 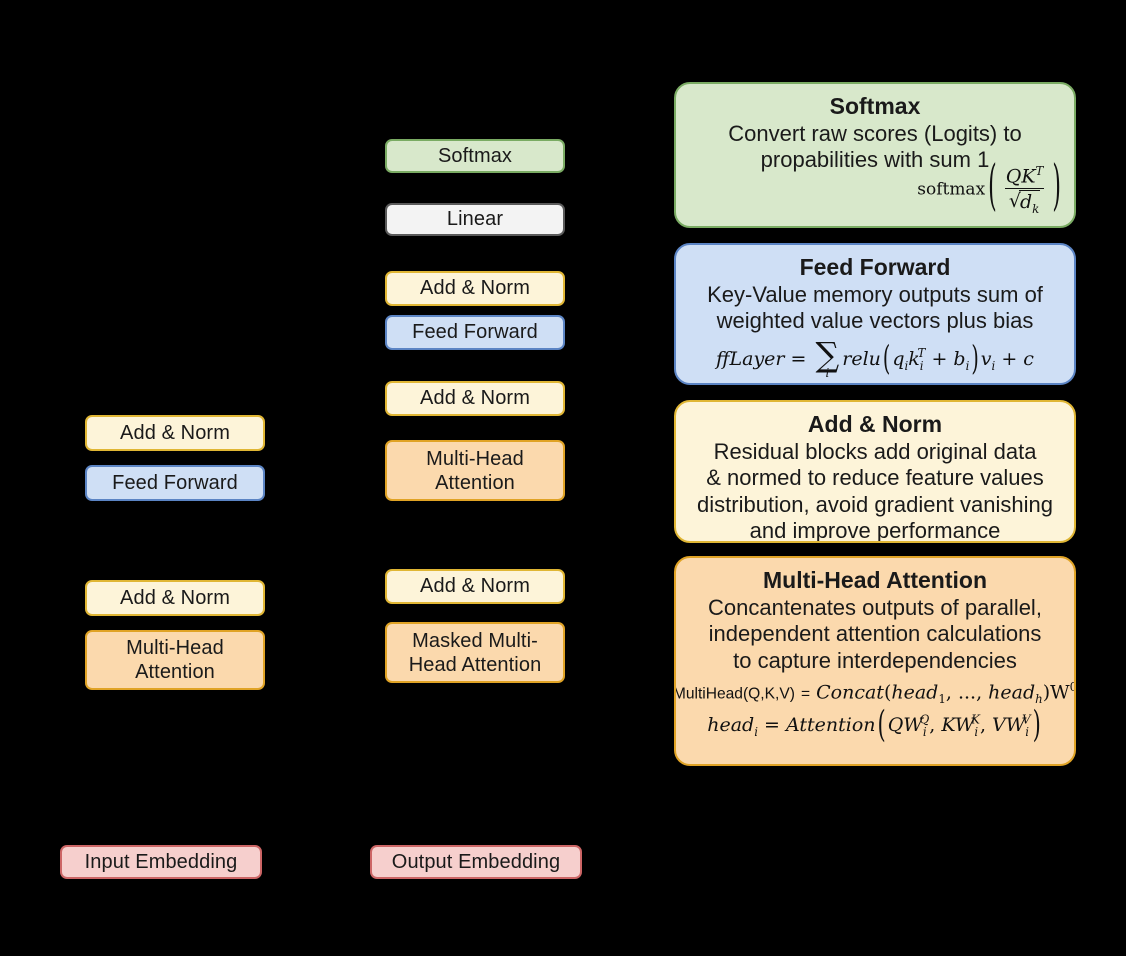 I want to click on node-label: Output Embedding, so click(x=476, y=861).